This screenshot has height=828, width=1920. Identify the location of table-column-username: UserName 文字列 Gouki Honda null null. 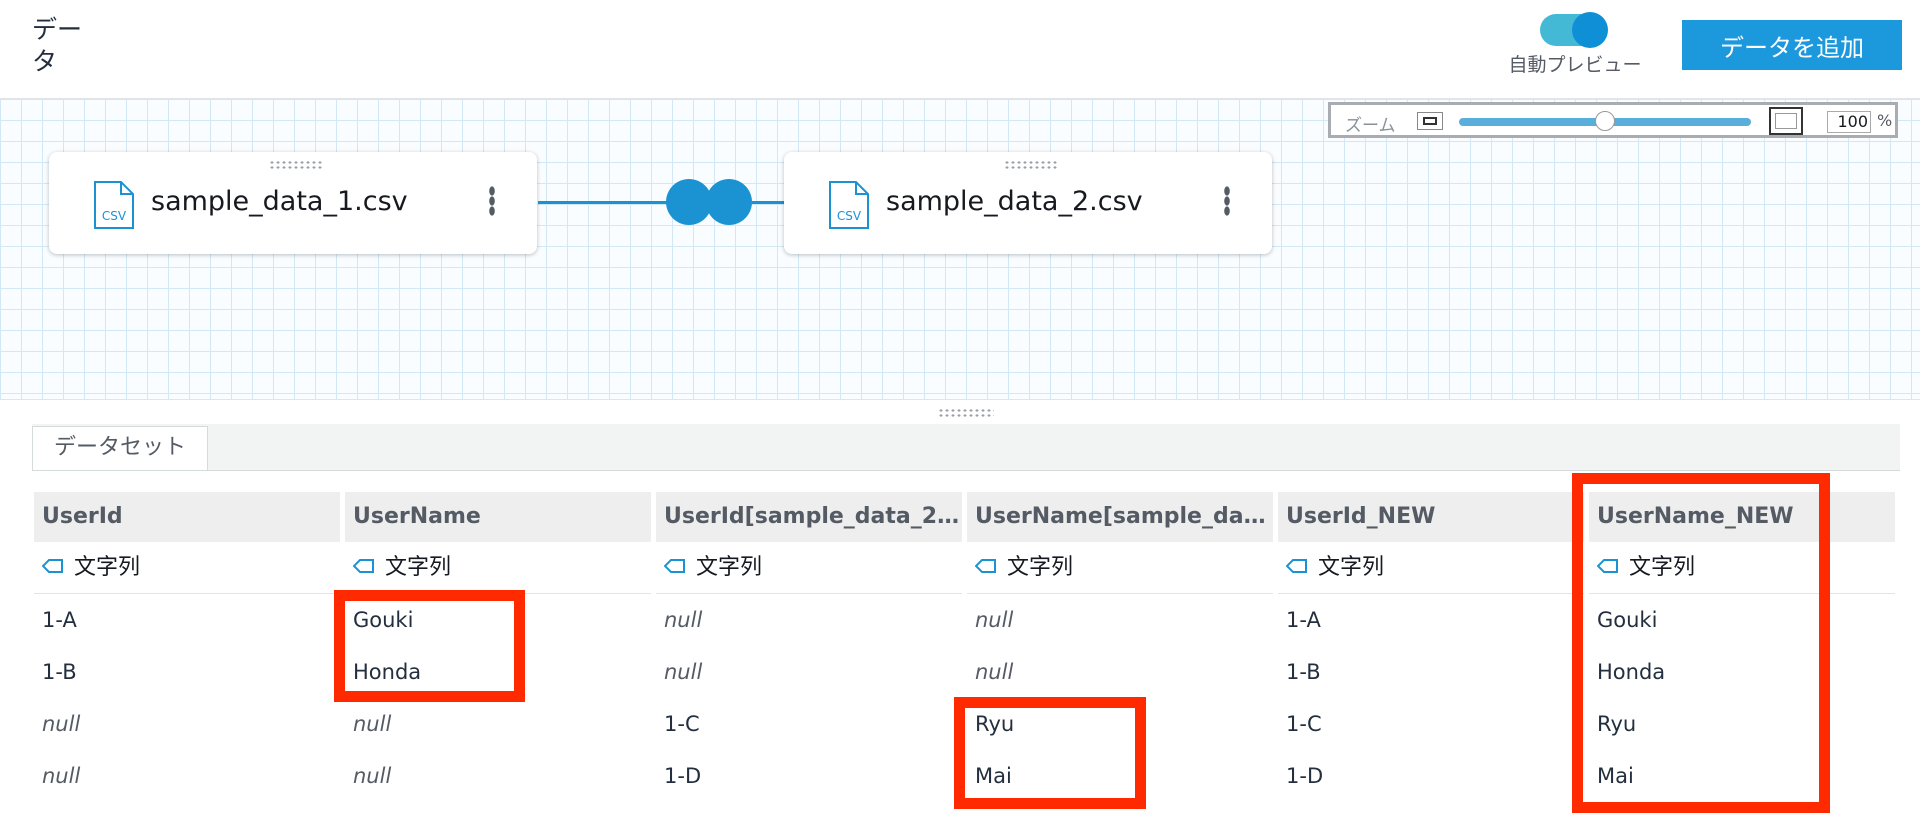
(498, 647).